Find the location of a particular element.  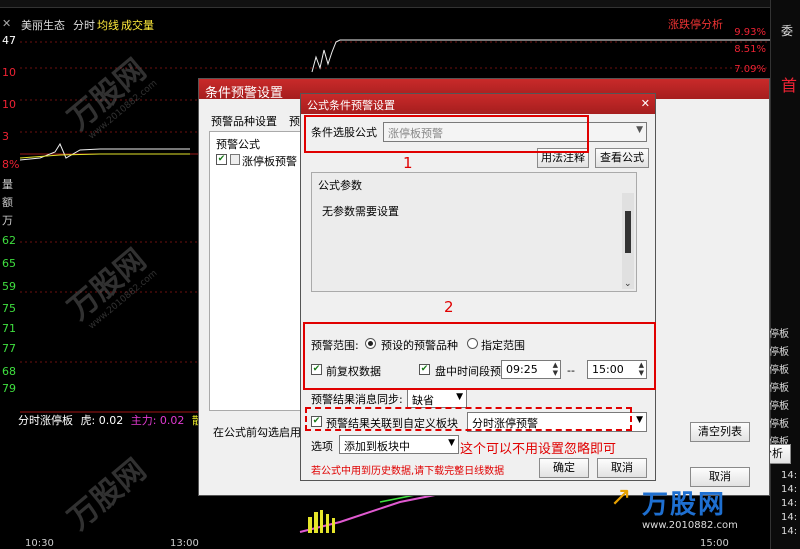

params-group-label: 公式参数 is located at coordinates (340, 185).